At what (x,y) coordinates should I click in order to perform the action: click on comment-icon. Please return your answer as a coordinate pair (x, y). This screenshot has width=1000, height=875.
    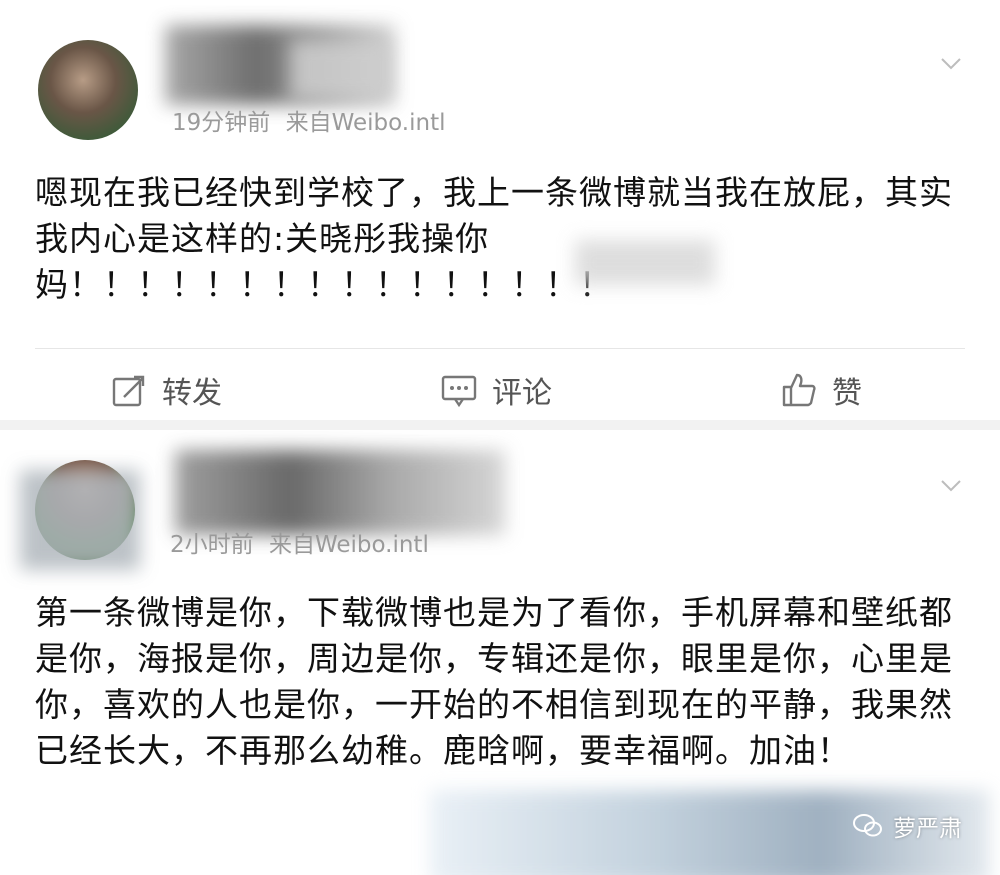
    Looking at the image, I should click on (459, 391).